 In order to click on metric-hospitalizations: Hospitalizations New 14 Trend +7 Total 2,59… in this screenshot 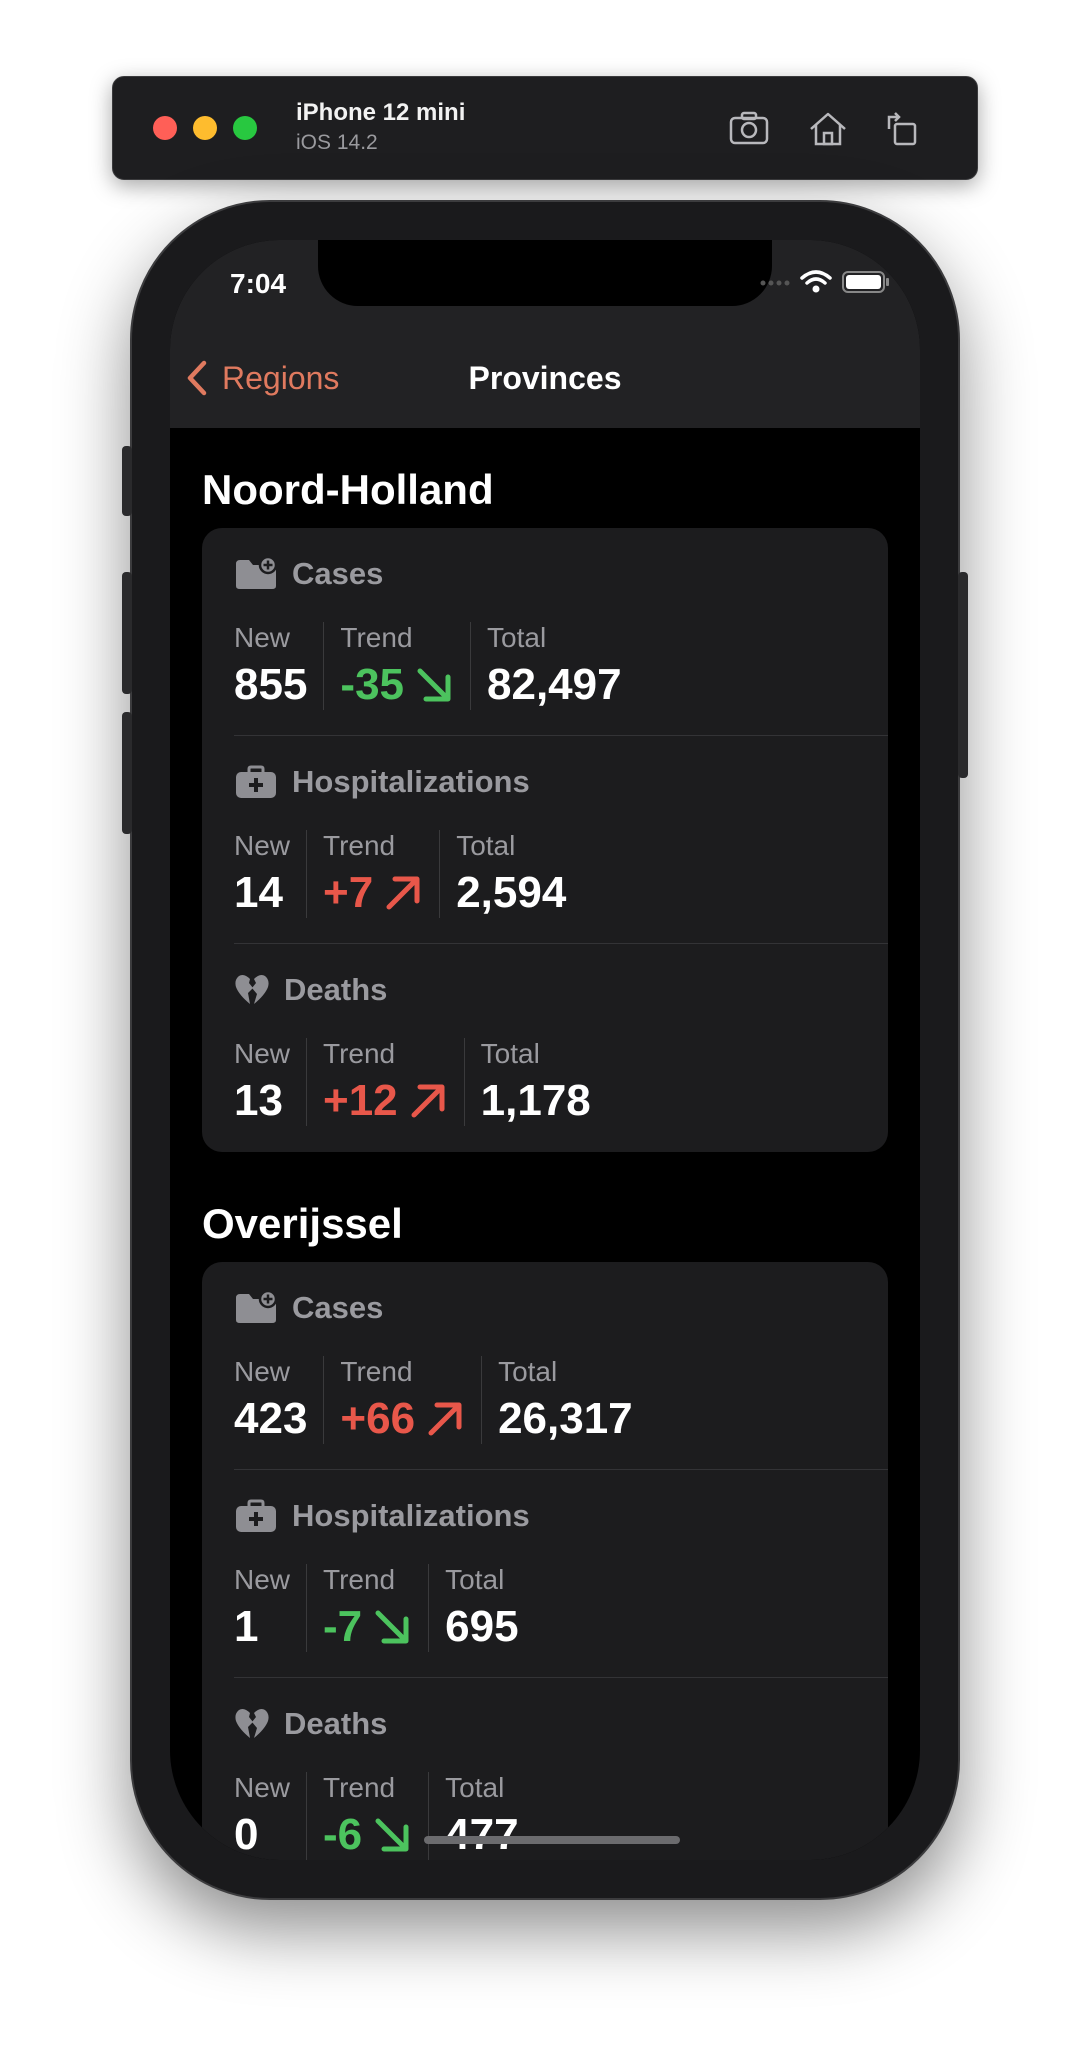, I will do `click(561, 840)`.